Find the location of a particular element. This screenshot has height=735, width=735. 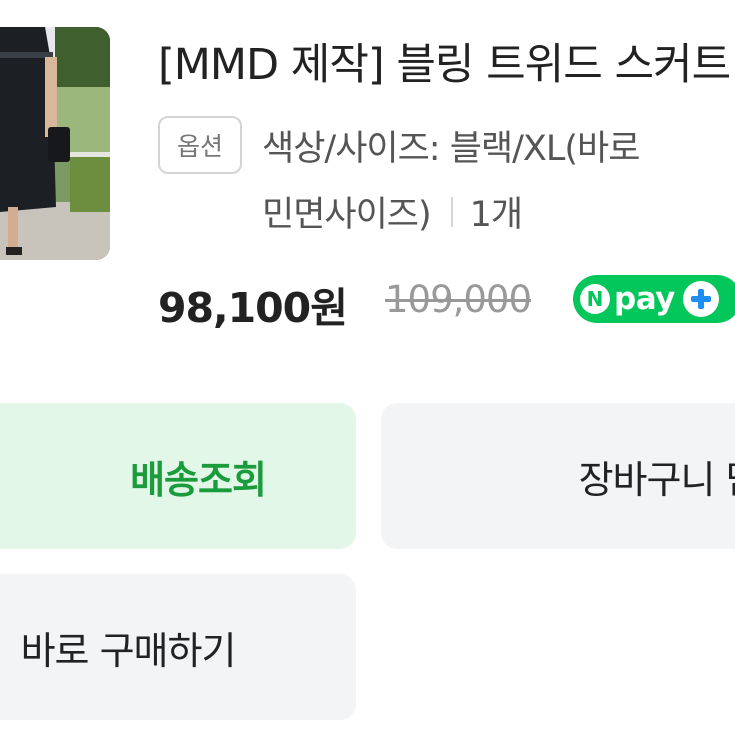

option-size-detail: 민면사이즈) is located at coordinates (347, 215).